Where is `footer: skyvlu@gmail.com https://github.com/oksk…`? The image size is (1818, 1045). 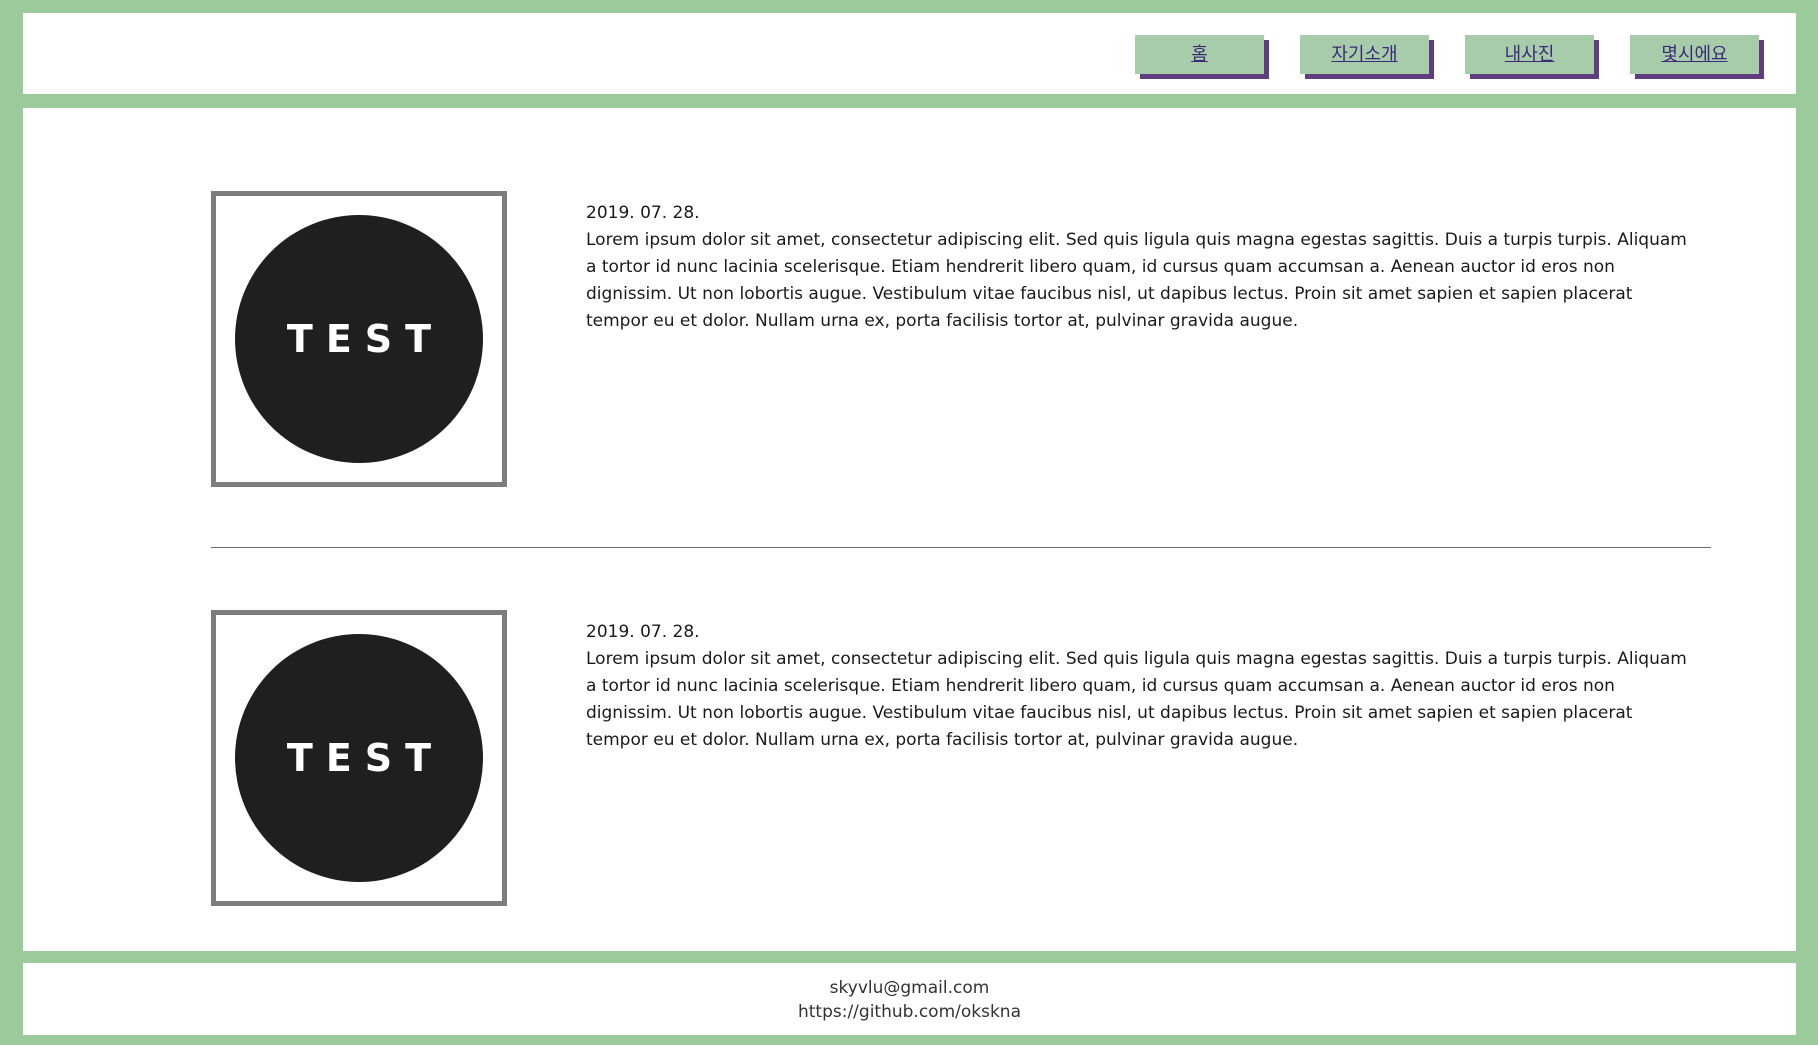 footer: skyvlu@gmail.com https://github.com/oksk… is located at coordinates (909, 999).